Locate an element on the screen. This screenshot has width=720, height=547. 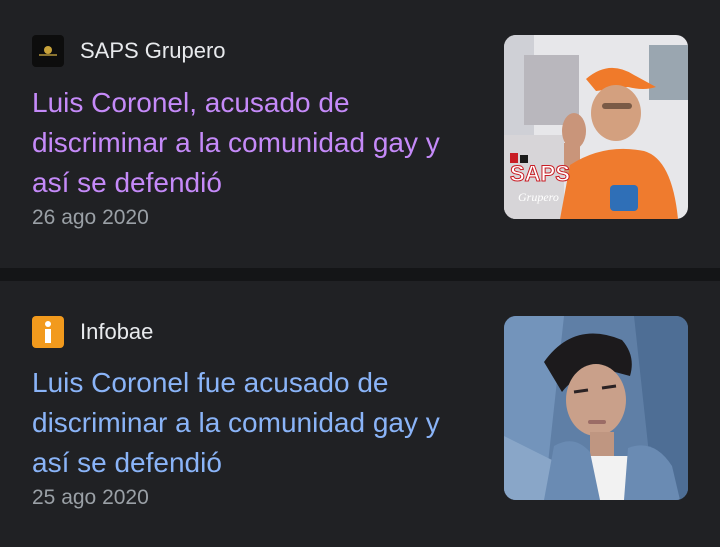
article-date: 25 ago 2020 is located at coordinates (90, 497).